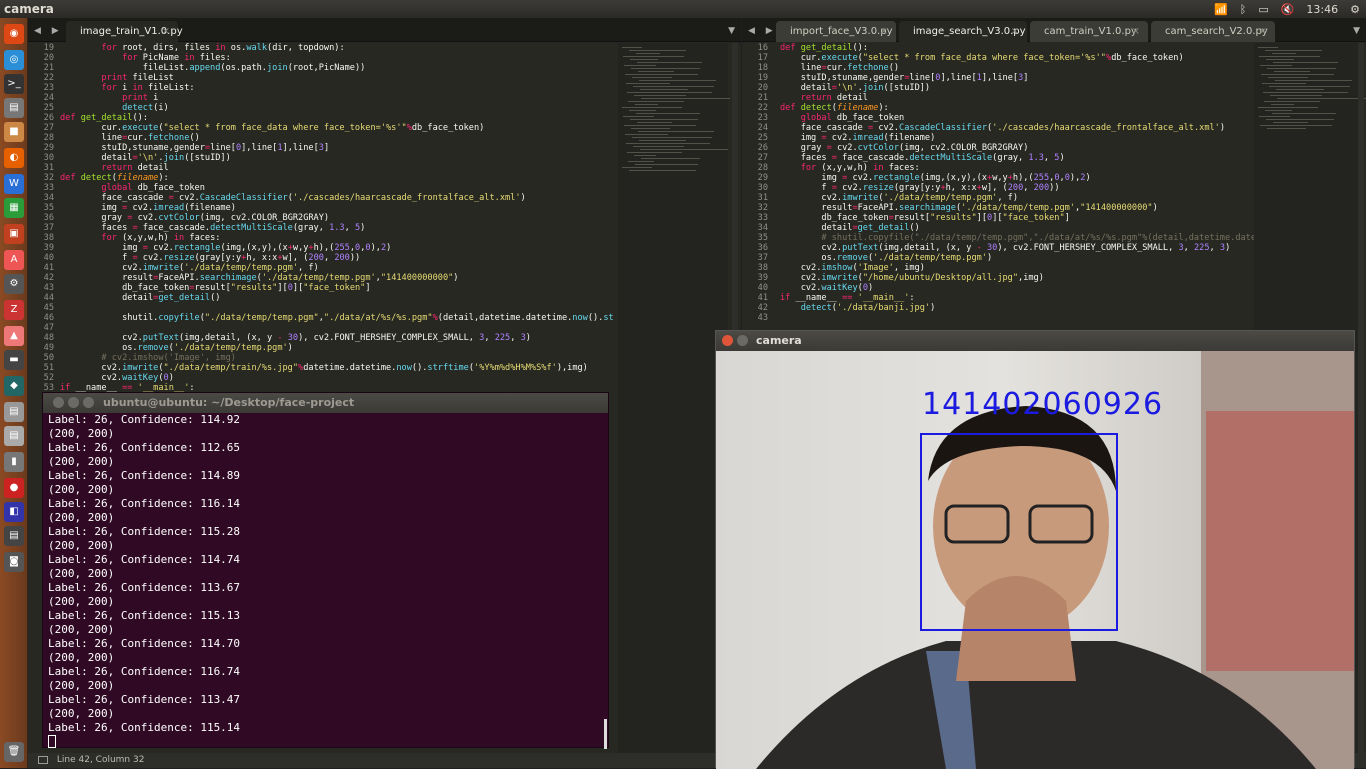  Describe the element at coordinates (14, 536) in the screenshot. I see `app-icon-20: ▤` at that location.